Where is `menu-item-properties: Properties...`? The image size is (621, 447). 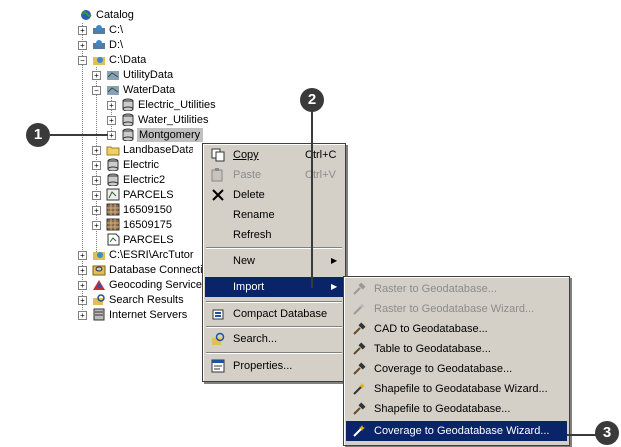 menu-item-properties: Properties... is located at coordinates (274, 366).